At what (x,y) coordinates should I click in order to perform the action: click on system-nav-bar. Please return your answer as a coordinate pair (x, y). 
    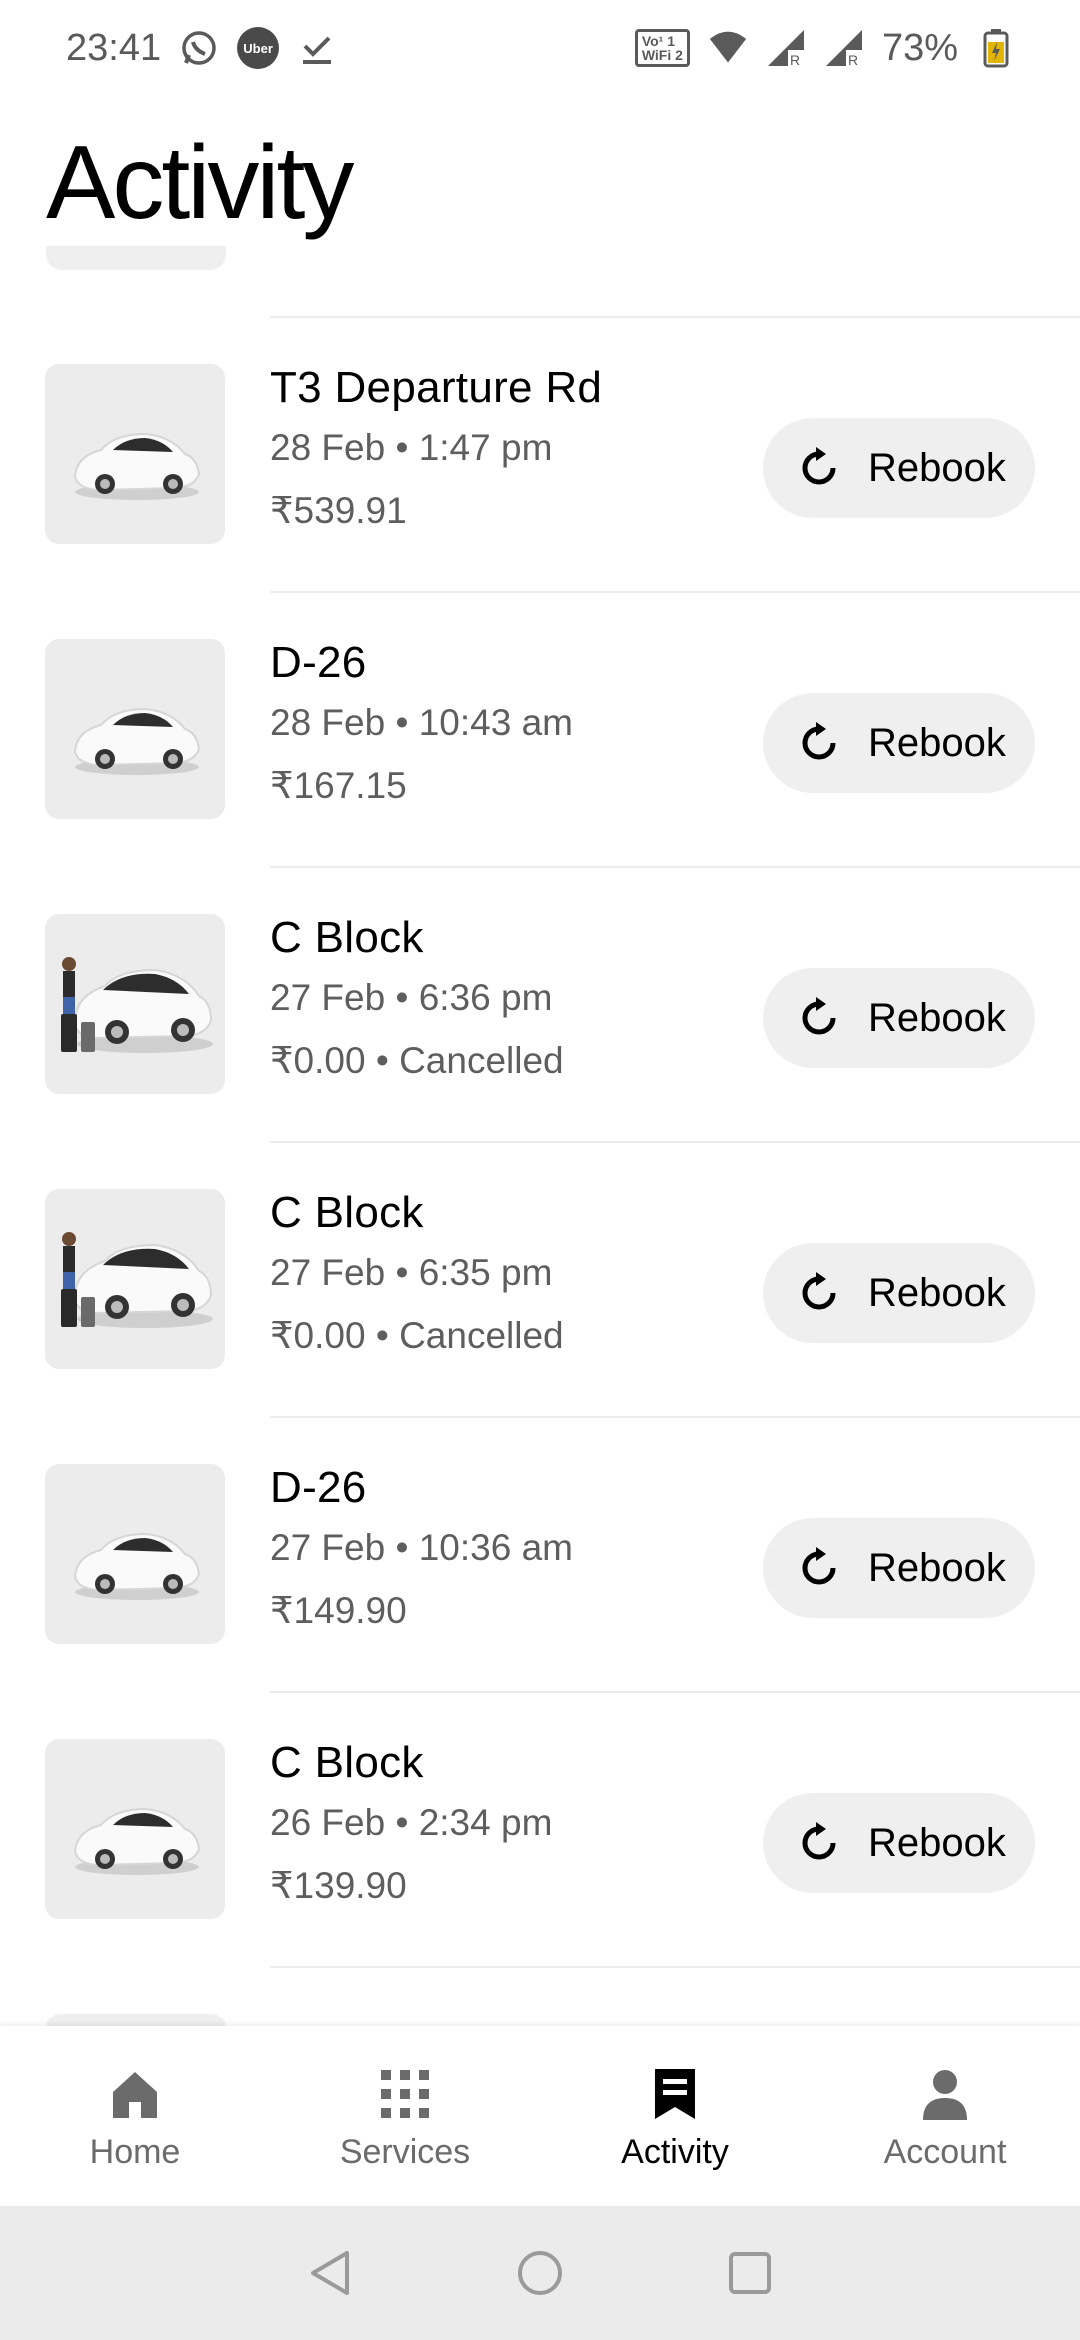
    Looking at the image, I should click on (540, 2273).